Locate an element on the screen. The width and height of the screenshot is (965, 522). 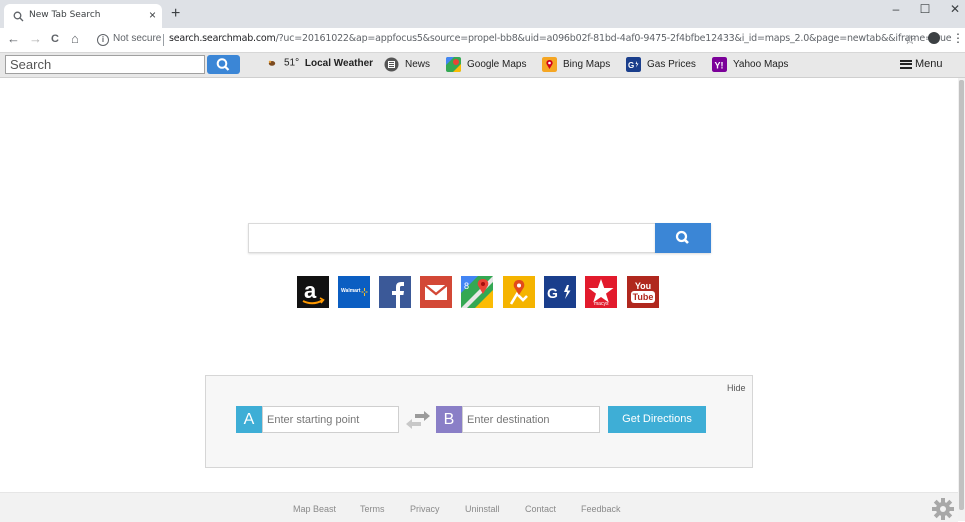
security-label: Not secure is located at coordinates (137, 38).